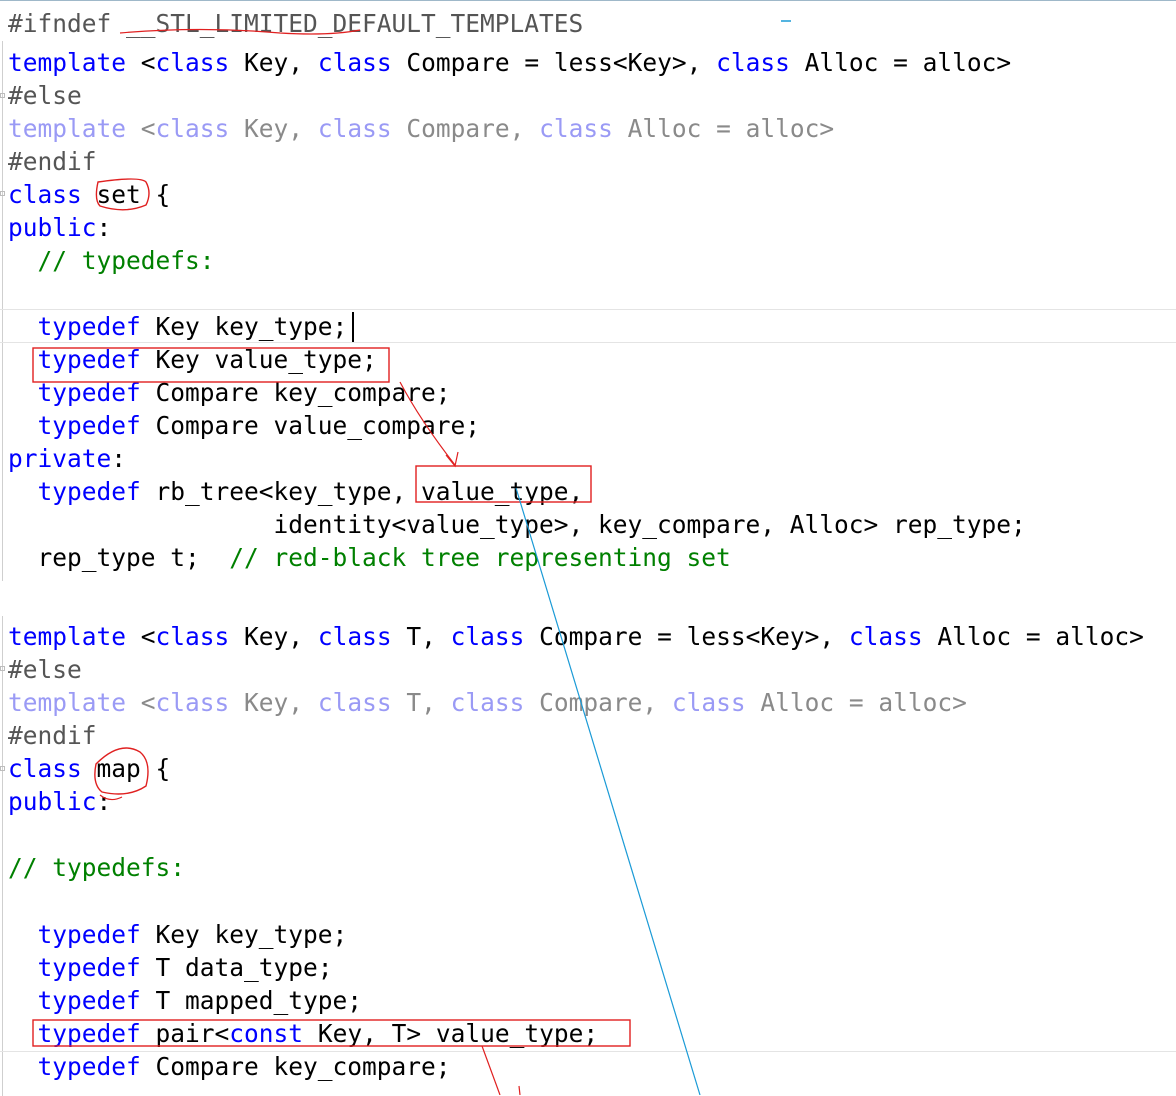 The width and height of the screenshot is (1176, 1096). What do you see at coordinates (236, 967) in the screenshot?
I see `code-token: T data_type;` at bounding box center [236, 967].